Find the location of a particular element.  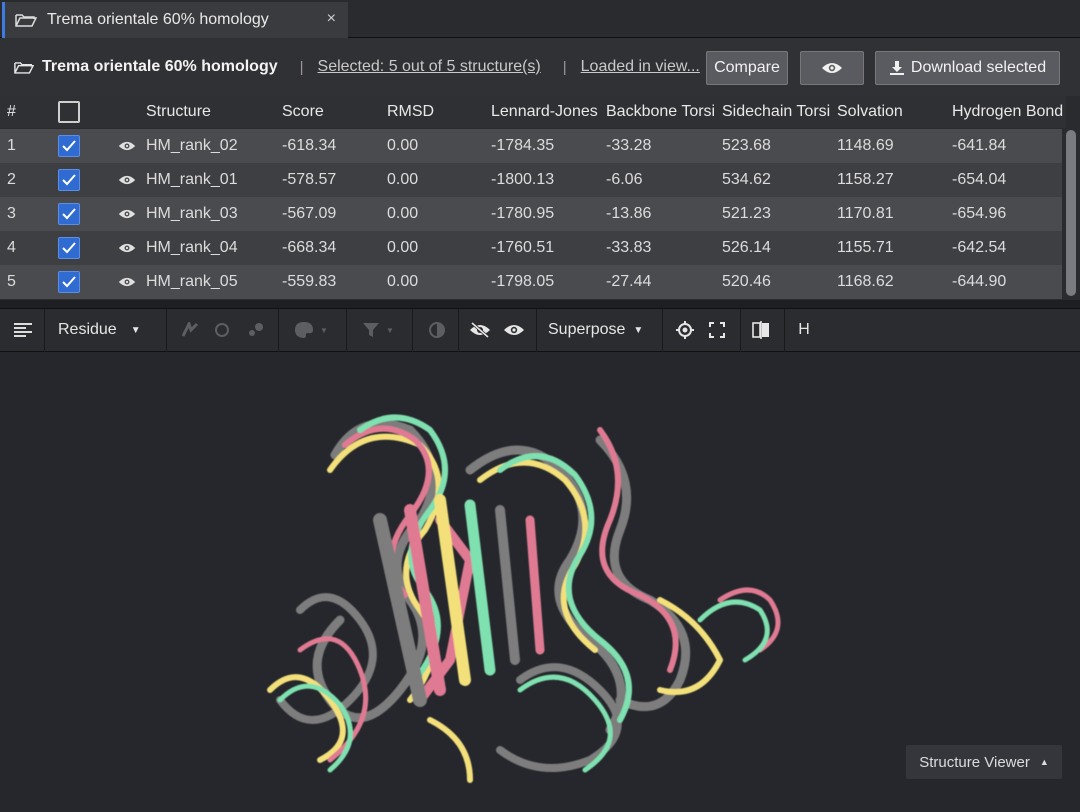

crosshair-icon is located at coordinates (685, 330).